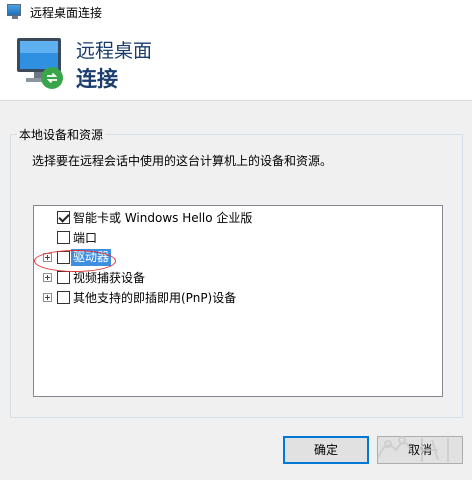 This screenshot has width=472, height=480. I want to click on tree-item-label: 视频捕获设备, so click(109, 278).